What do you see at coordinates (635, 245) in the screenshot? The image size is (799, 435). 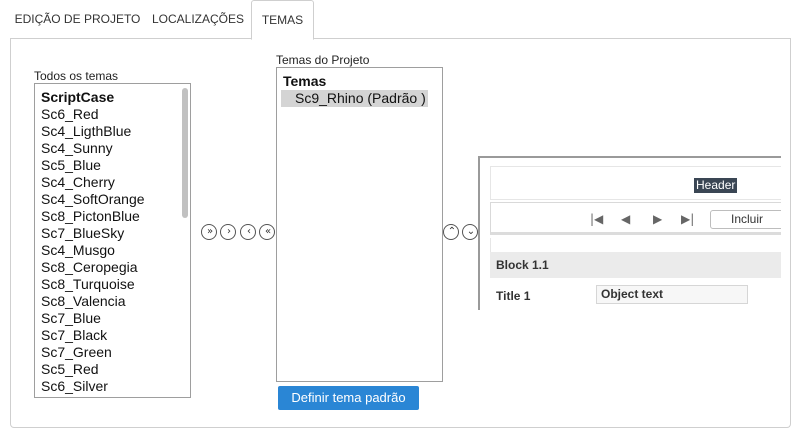 I see `preview-spacer` at bounding box center [635, 245].